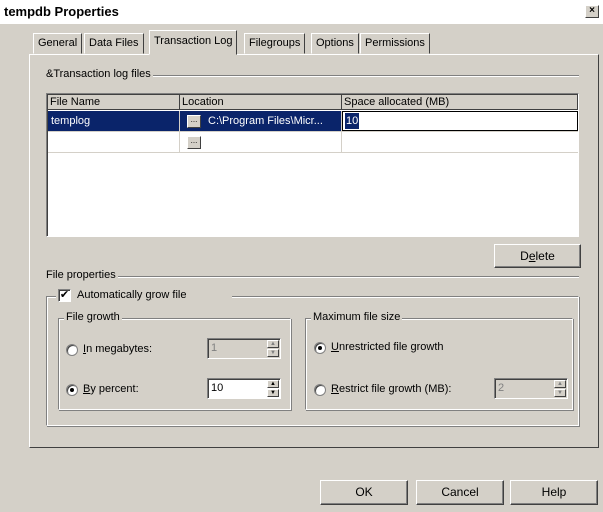  What do you see at coordinates (312, 277) in the screenshot?
I see `file-properties-group-line` at bounding box center [312, 277].